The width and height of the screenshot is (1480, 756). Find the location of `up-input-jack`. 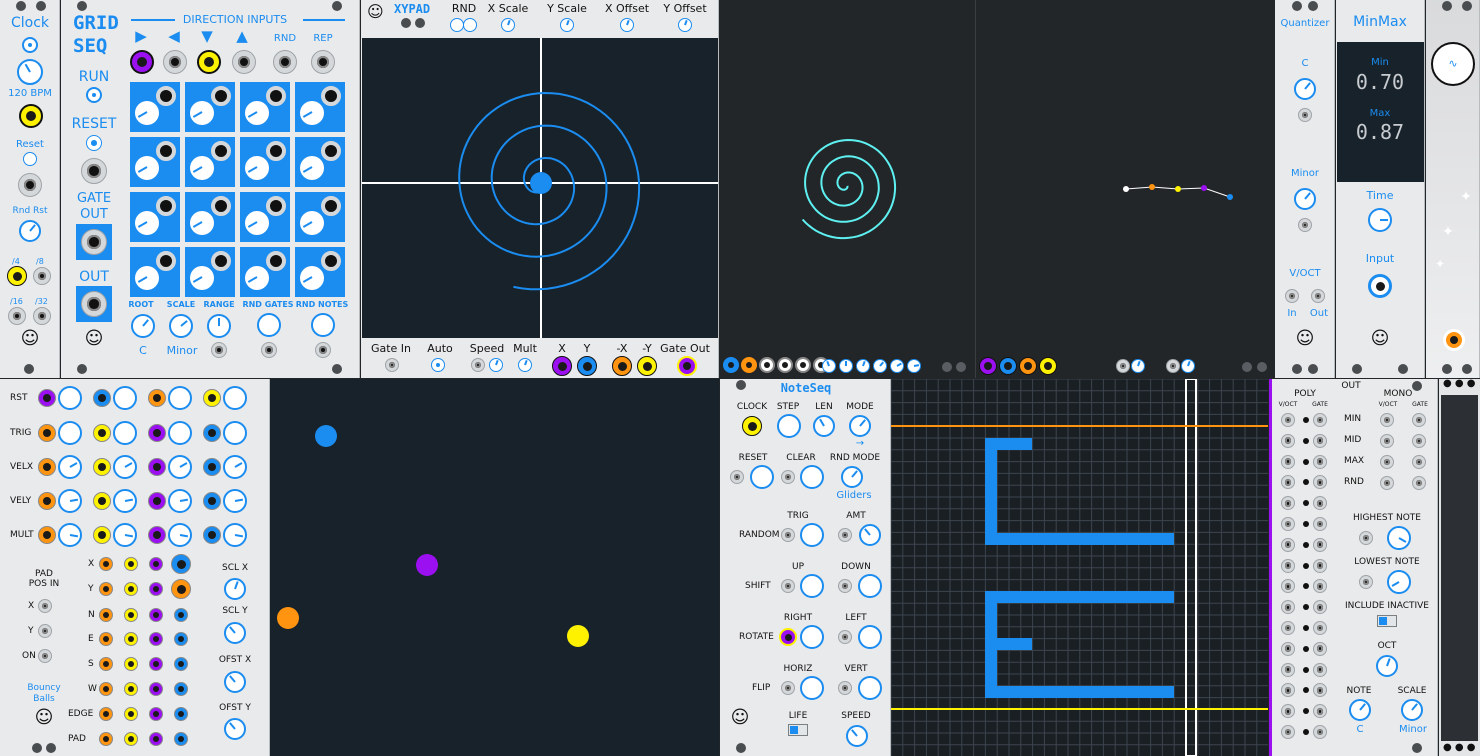

up-input-jack is located at coordinates (244, 62).